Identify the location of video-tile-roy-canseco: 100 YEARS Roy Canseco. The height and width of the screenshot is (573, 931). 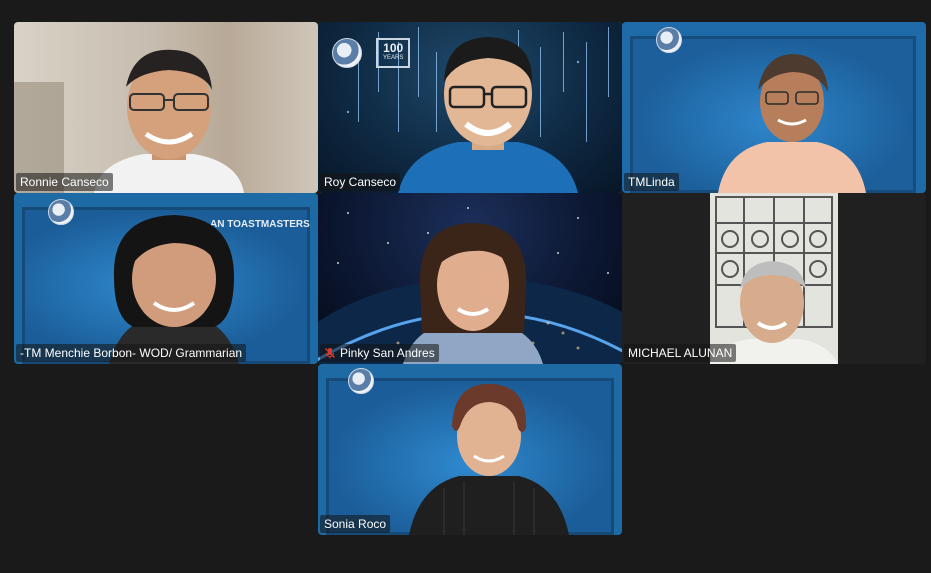
(470, 107).